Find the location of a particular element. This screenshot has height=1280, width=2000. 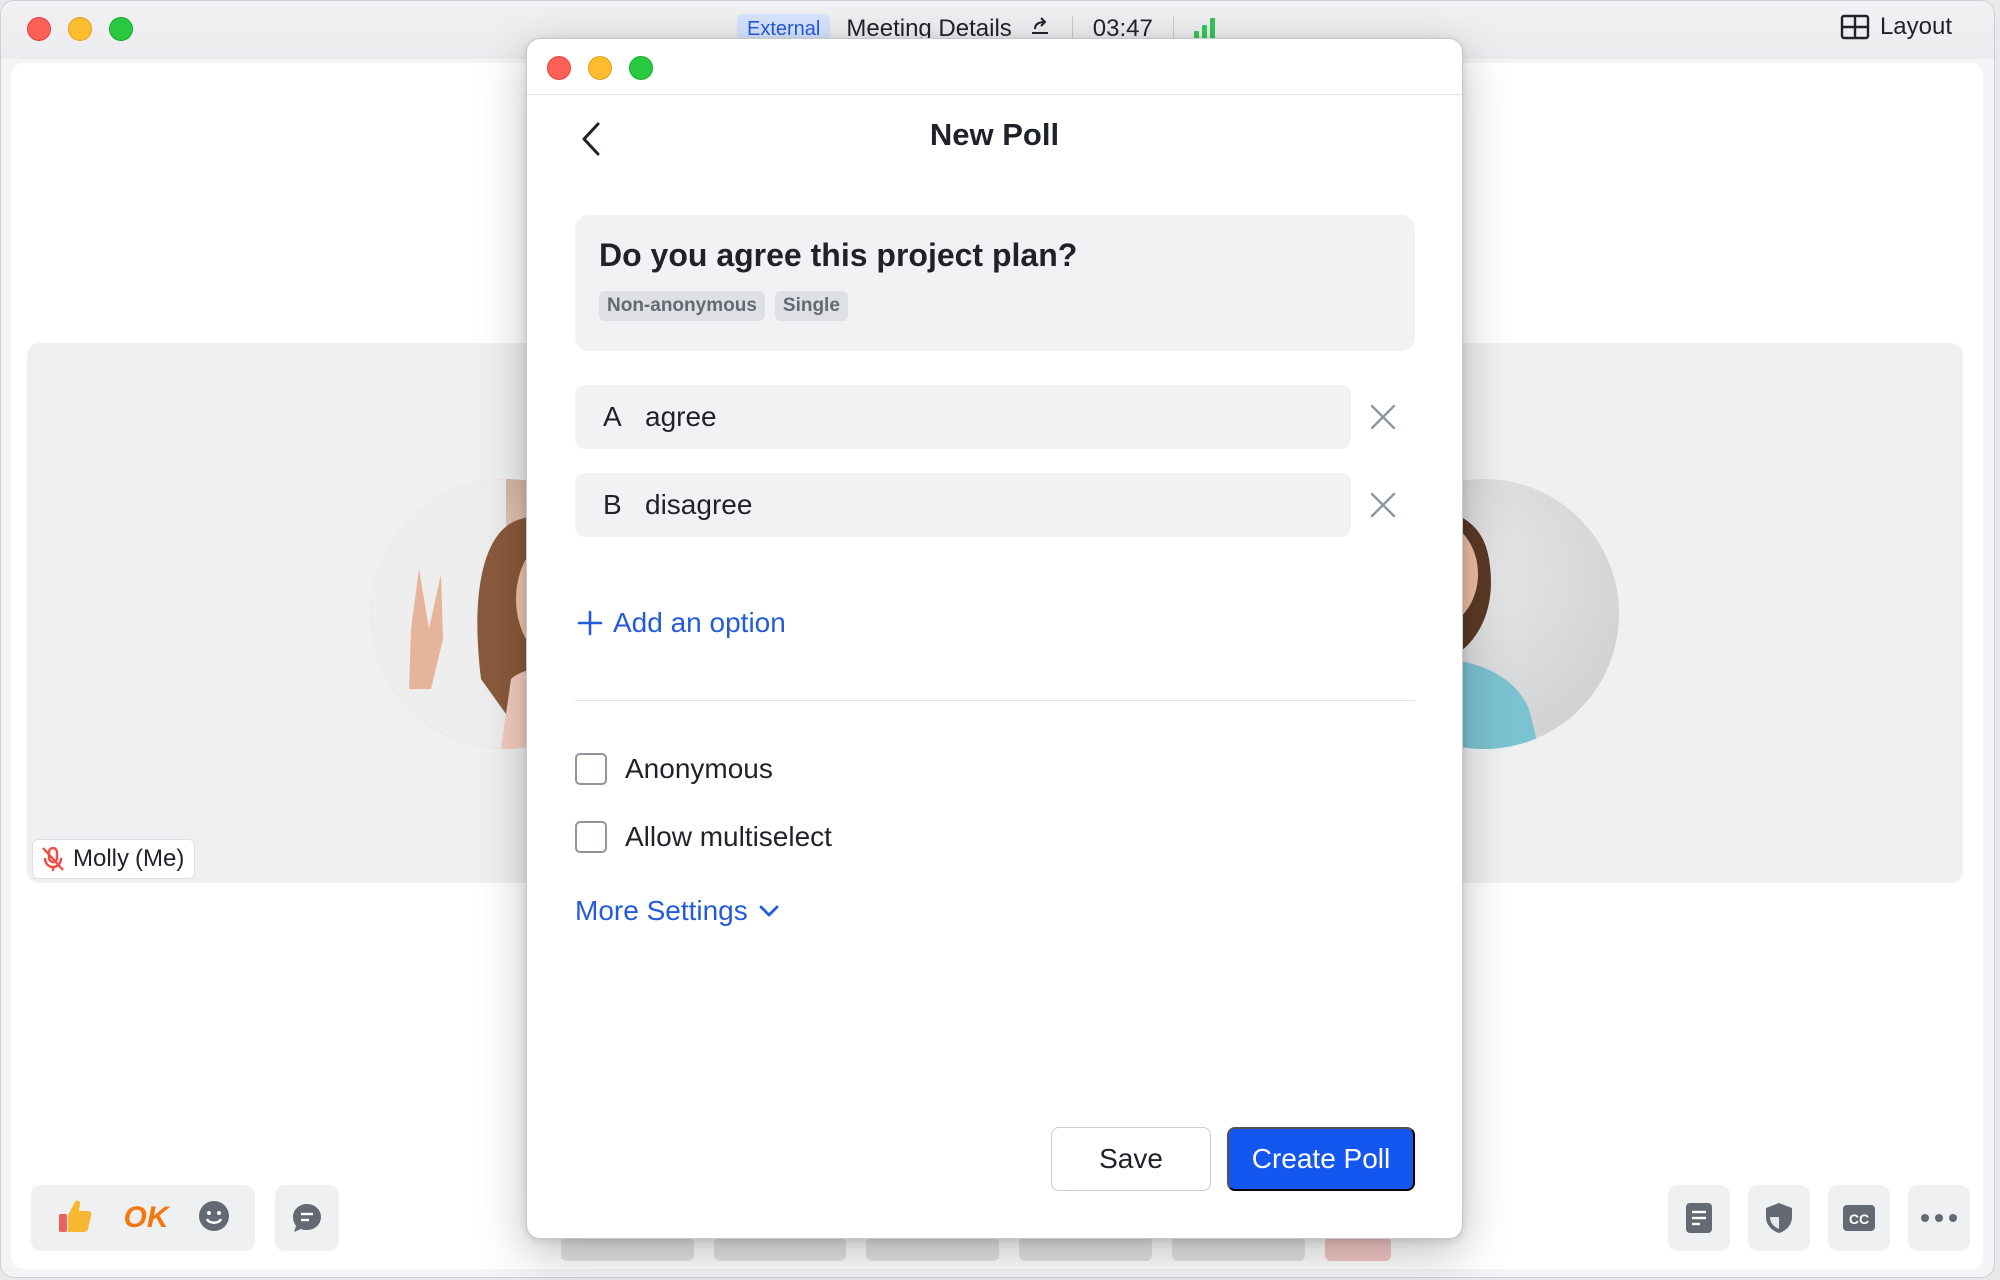

poll-option-row: A agree is located at coordinates (995, 417).